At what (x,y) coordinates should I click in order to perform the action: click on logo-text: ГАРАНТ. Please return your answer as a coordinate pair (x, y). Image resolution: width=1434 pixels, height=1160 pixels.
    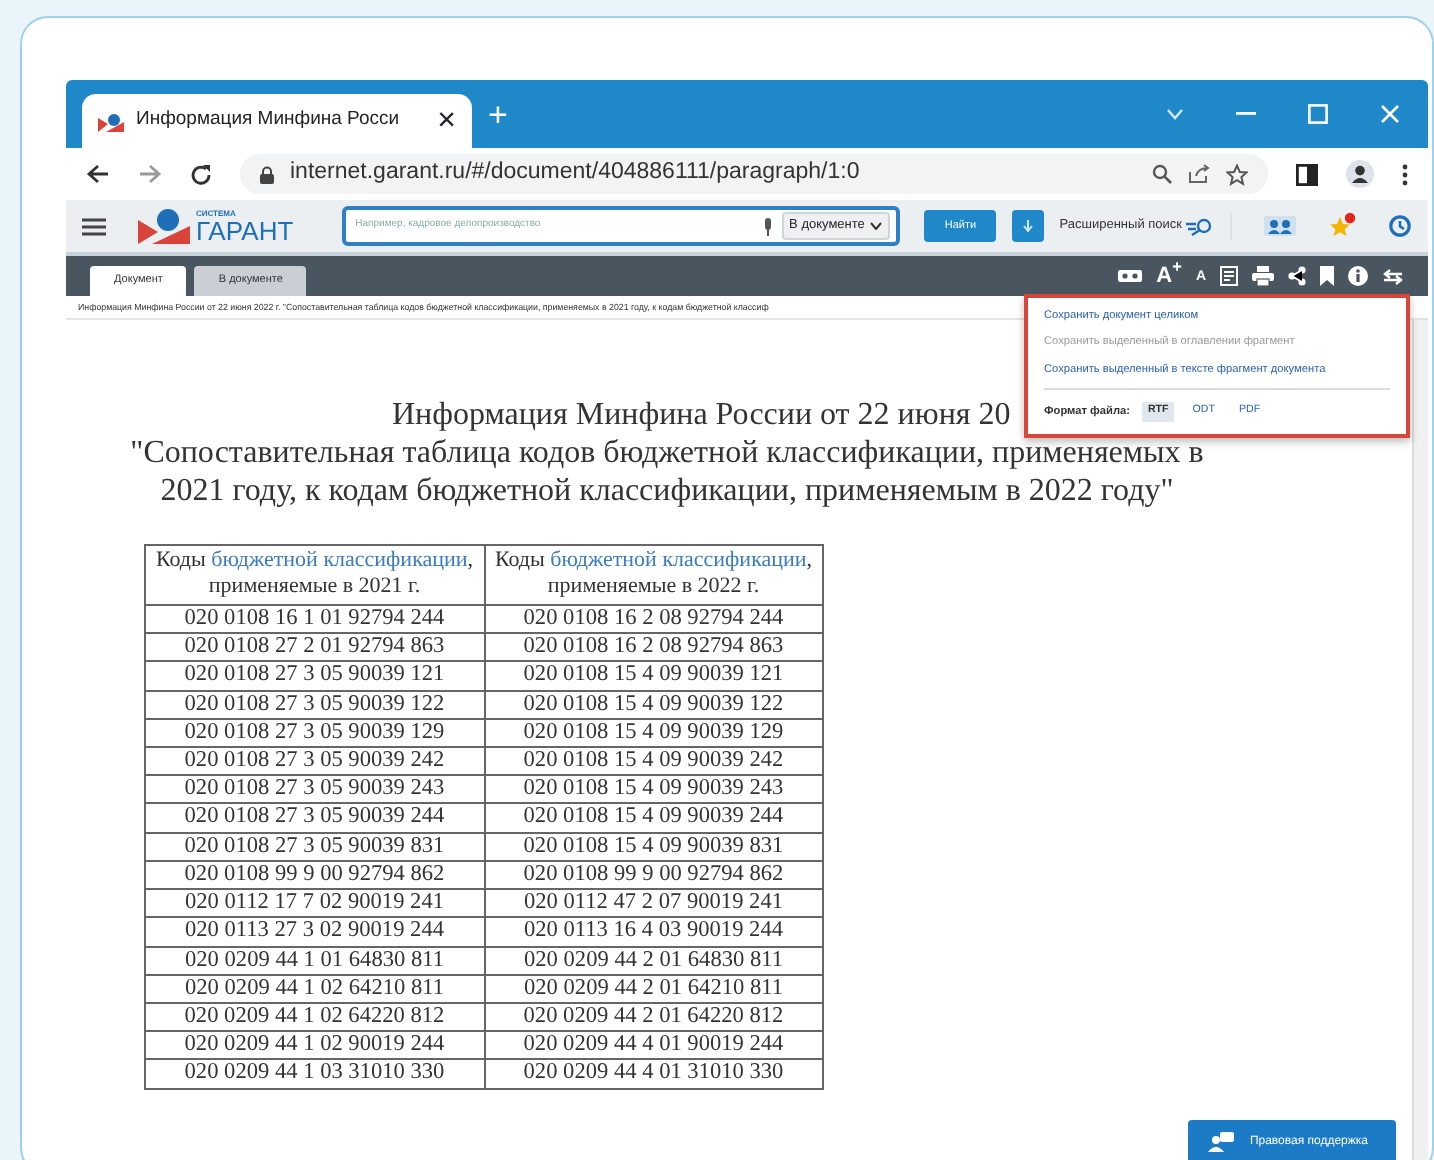
    Looking at the image, I should click on (245, 230).